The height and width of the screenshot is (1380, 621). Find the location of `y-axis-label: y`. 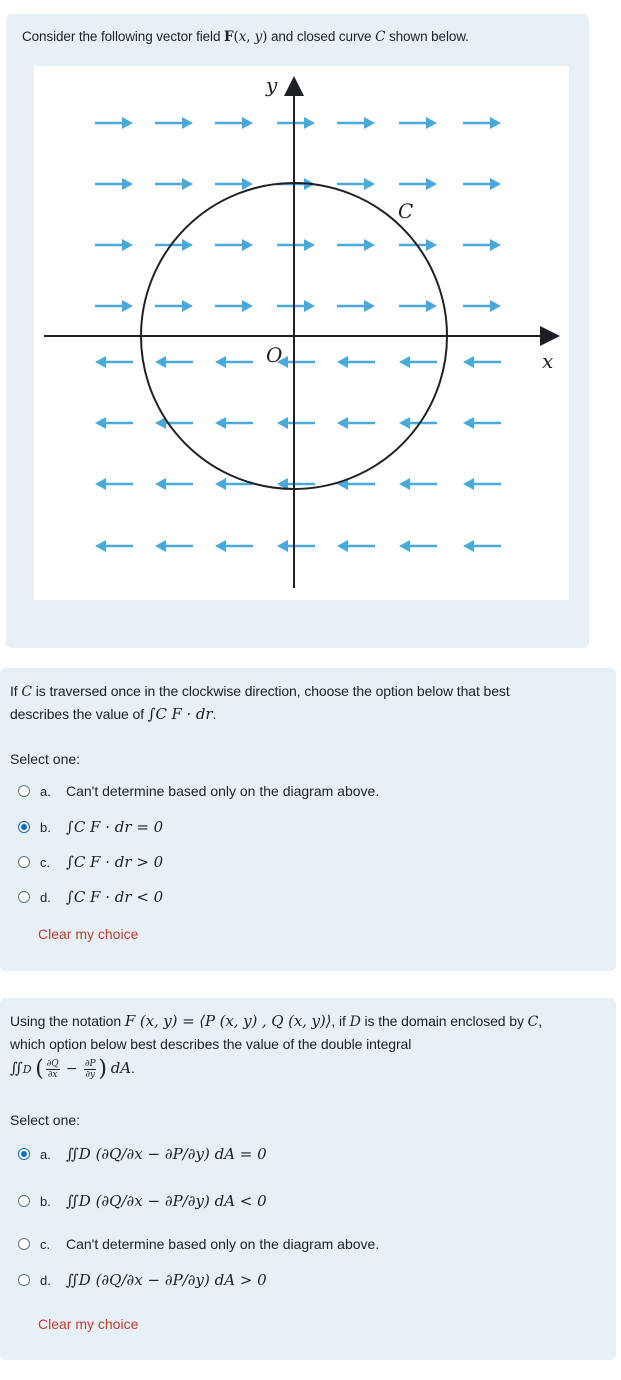

y-axis-label: y is located at coordinates (271, 85).